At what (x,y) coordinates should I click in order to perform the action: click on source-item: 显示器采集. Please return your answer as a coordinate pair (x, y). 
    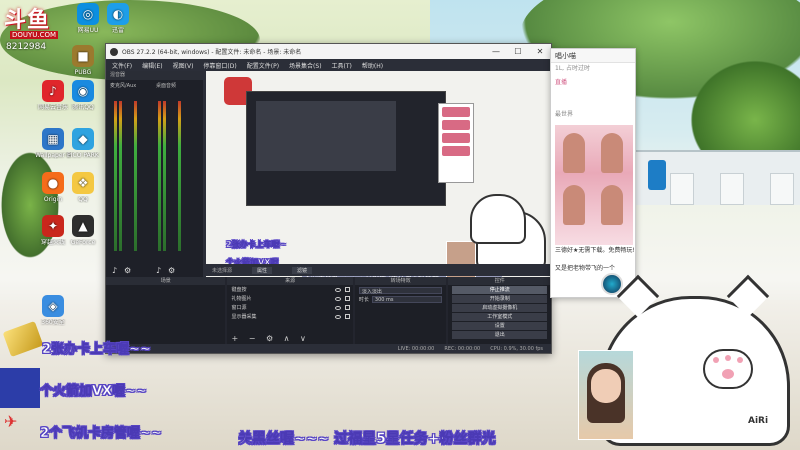
    Looking at the image, I should click on (289, 316).